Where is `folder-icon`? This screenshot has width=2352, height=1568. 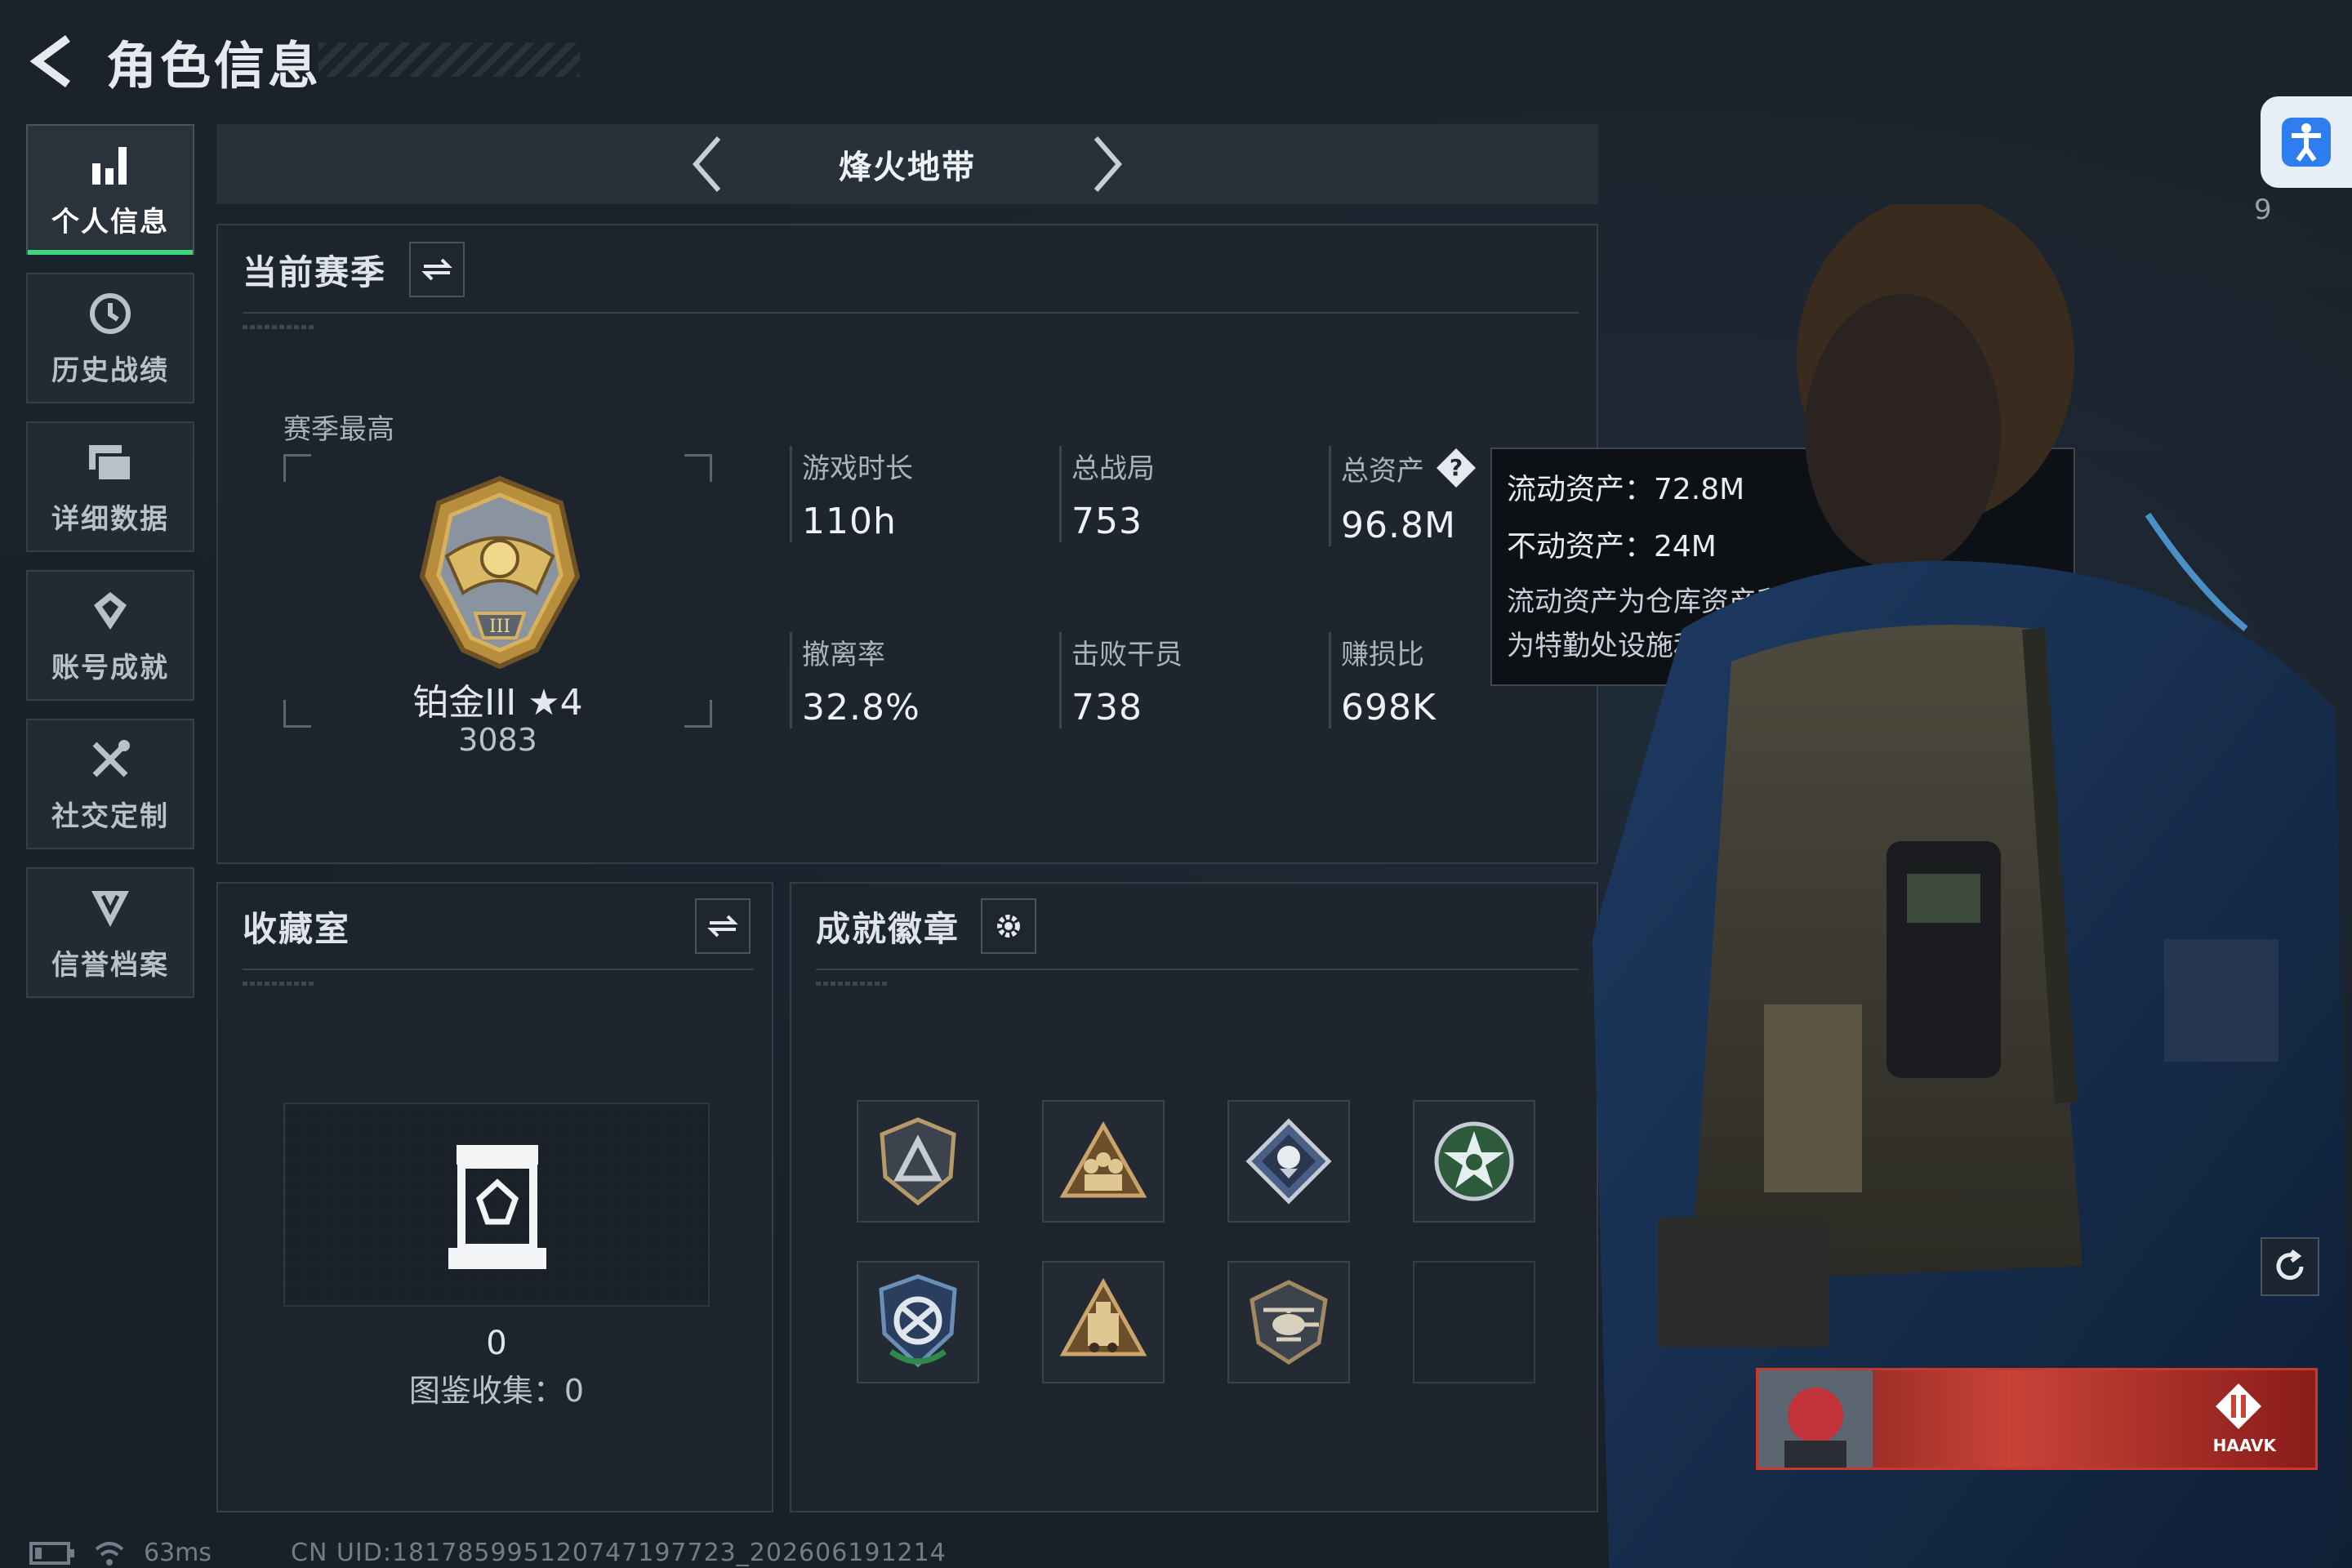 folder-icon is located at coordinates (111, 462).